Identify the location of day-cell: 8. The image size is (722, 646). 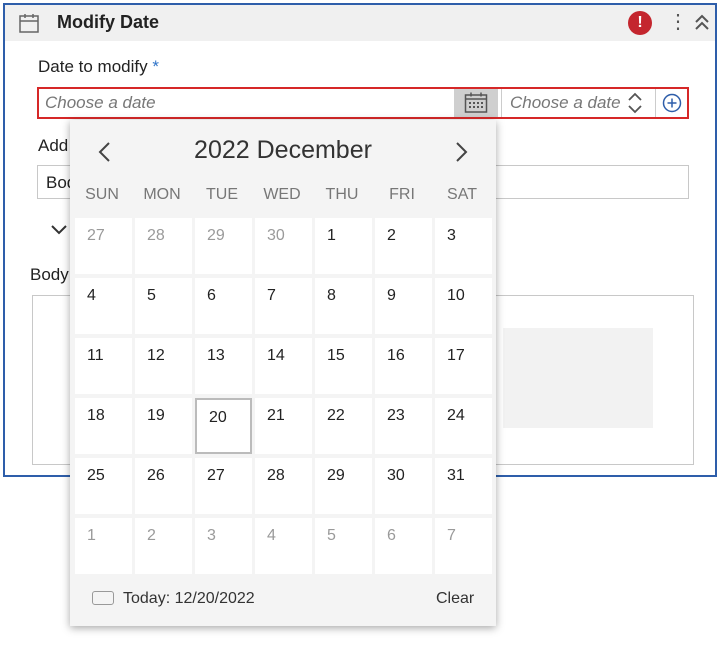
(343, 306).